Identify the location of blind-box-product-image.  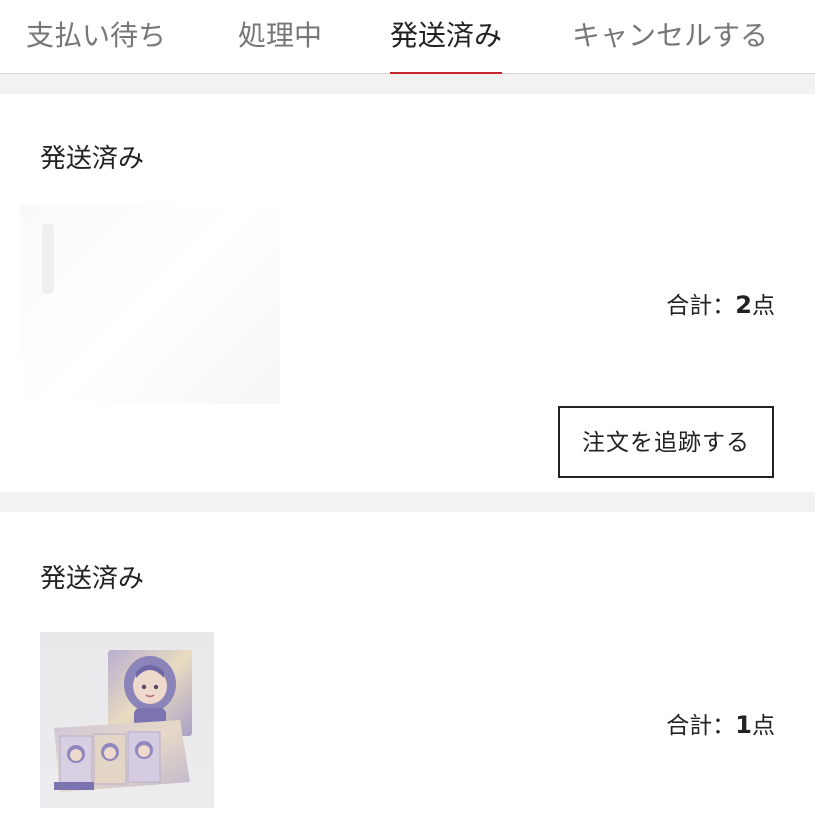
(127, 720).